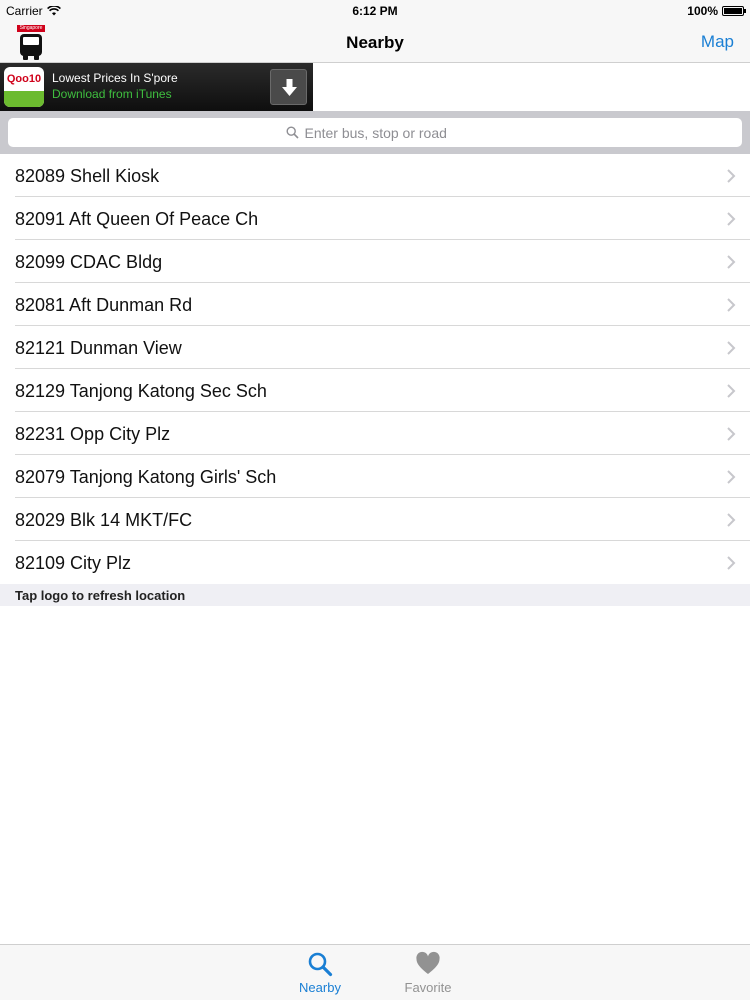 The height and width of the screenshot is (1000, 750). What do you see at coordinates (375, 562) in the screenshot?
I see `stop-row: 82109 City Plz` at bounding box center [375, 562].